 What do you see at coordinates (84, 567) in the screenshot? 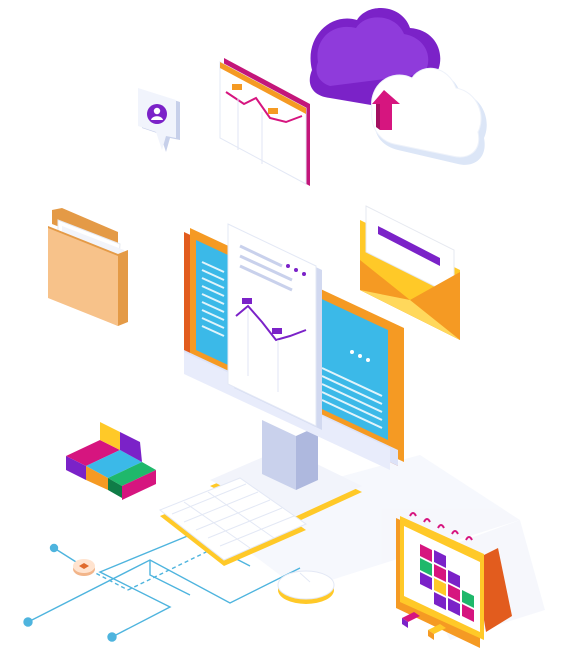
I see `circuit-node-icon` at bounding box center [84, 567].